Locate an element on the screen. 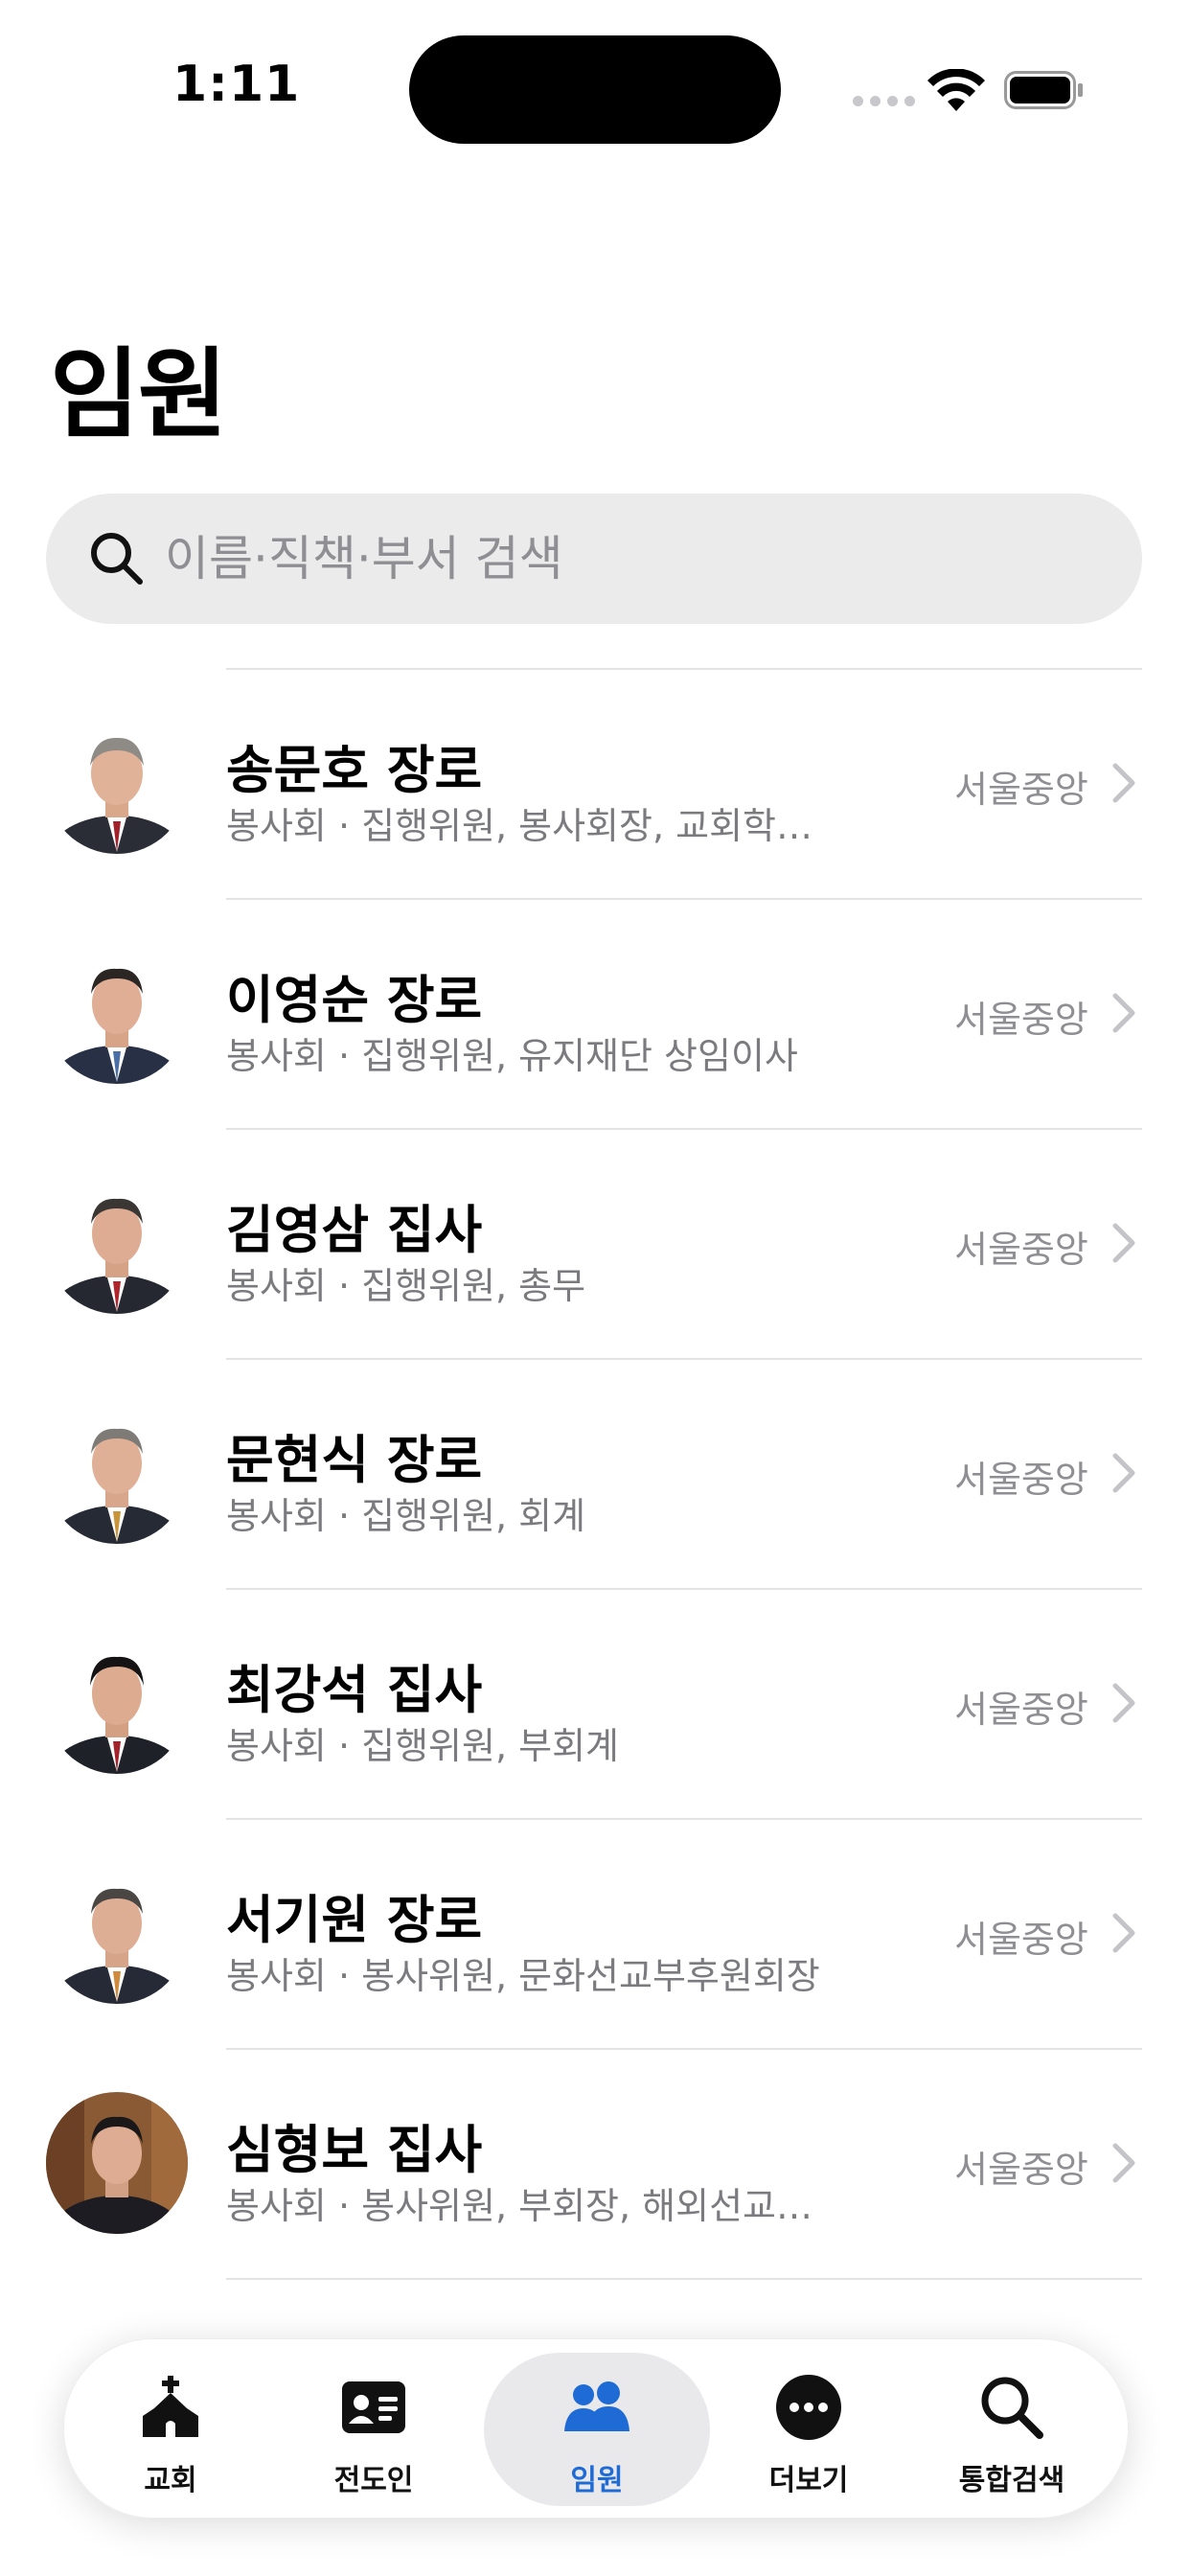 This screenshot has width=1190, height=2576. member-role: 봉사회 · 집행위원, 회계 is located at coordinates (406, 1516).